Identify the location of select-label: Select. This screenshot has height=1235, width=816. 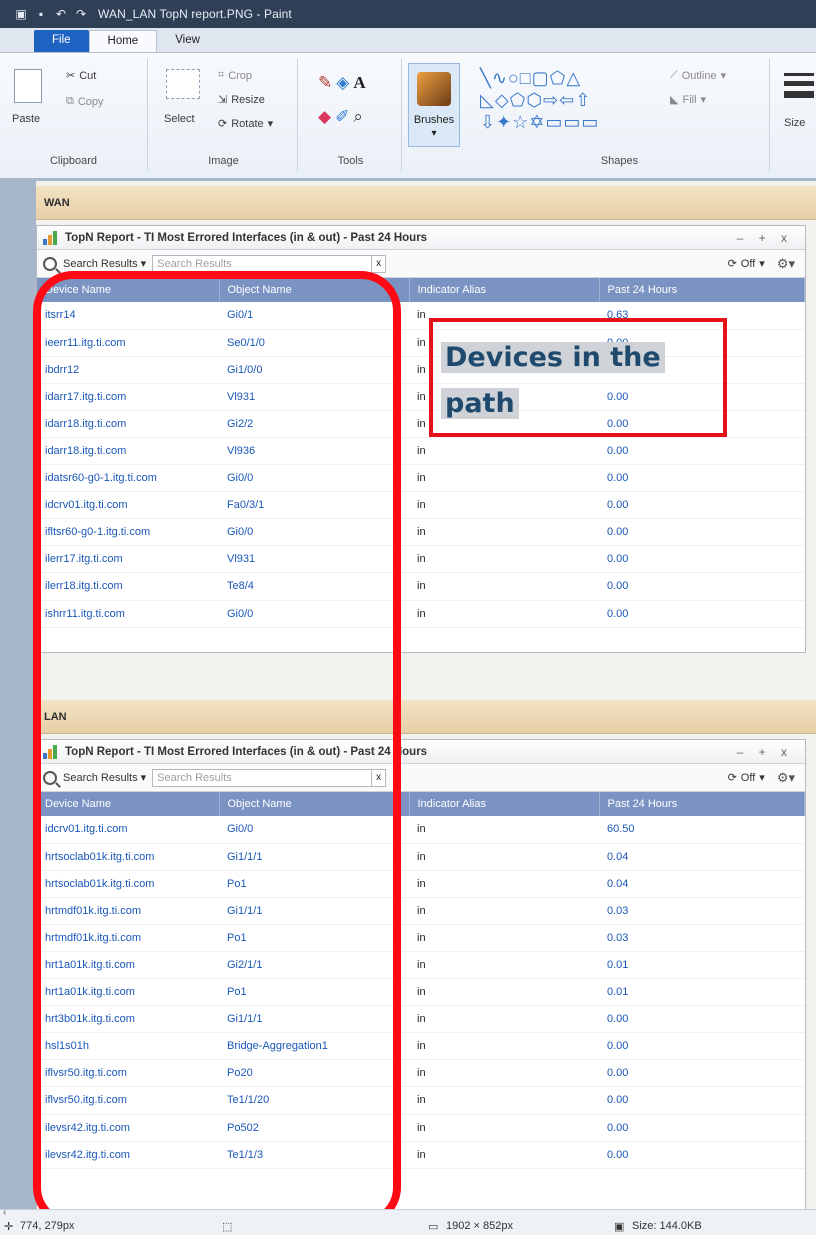
(179, 119).